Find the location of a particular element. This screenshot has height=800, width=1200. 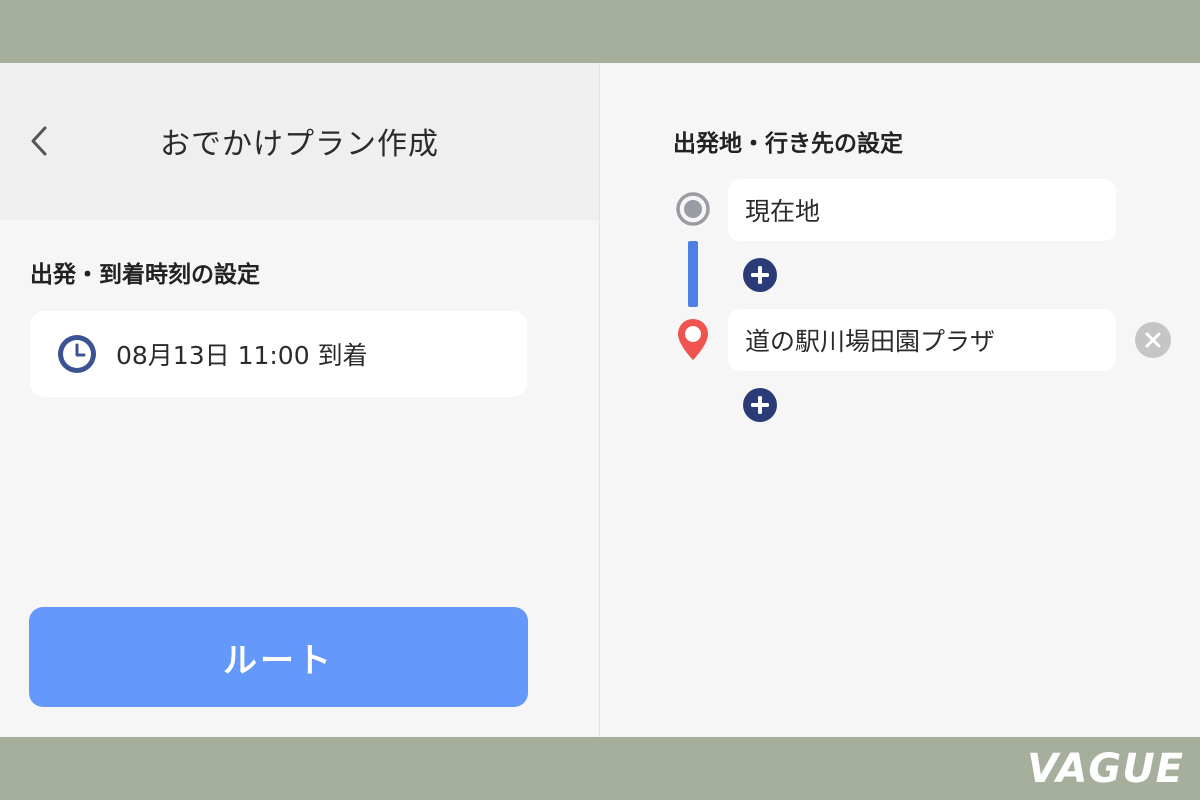

clear-destination-button is located at coordinates (1153, 340).